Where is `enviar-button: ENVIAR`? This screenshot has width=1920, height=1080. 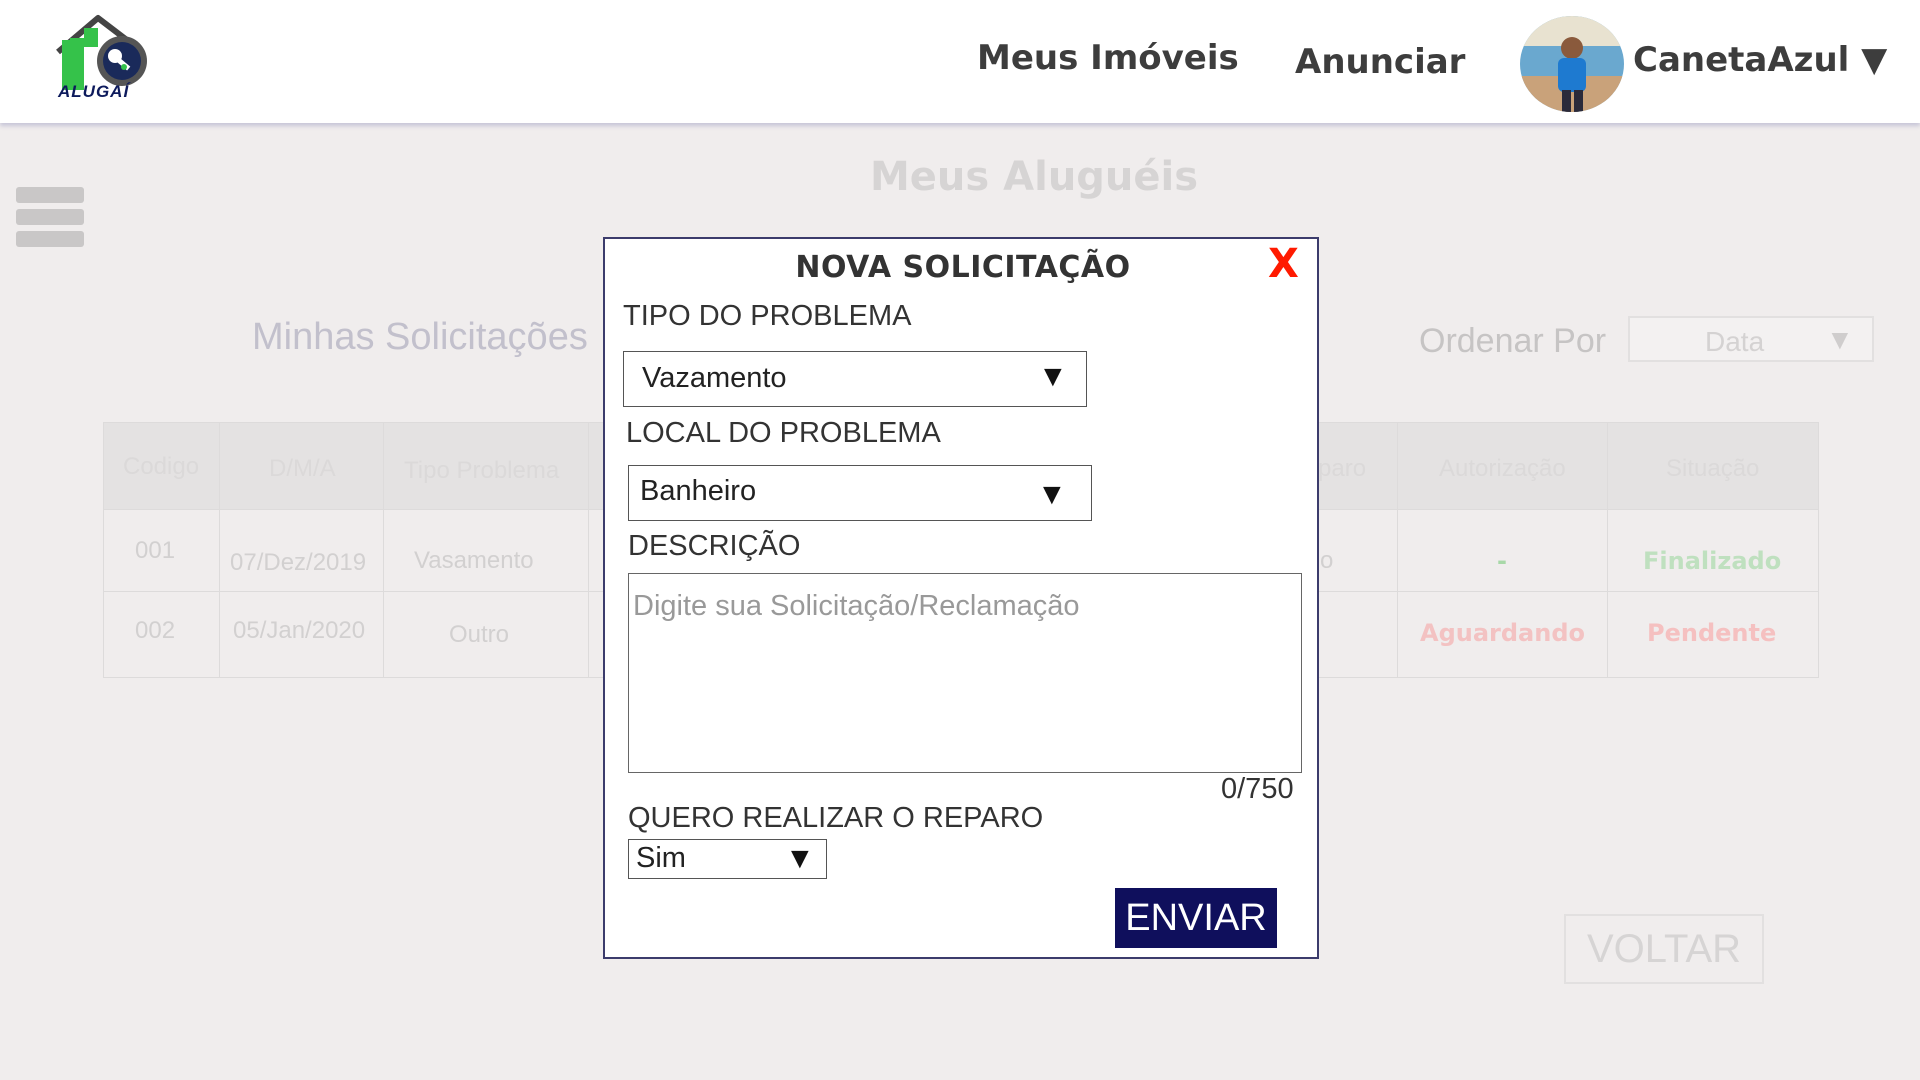 enviar-button: ENVIAR is located at coordinates (1196, 918).